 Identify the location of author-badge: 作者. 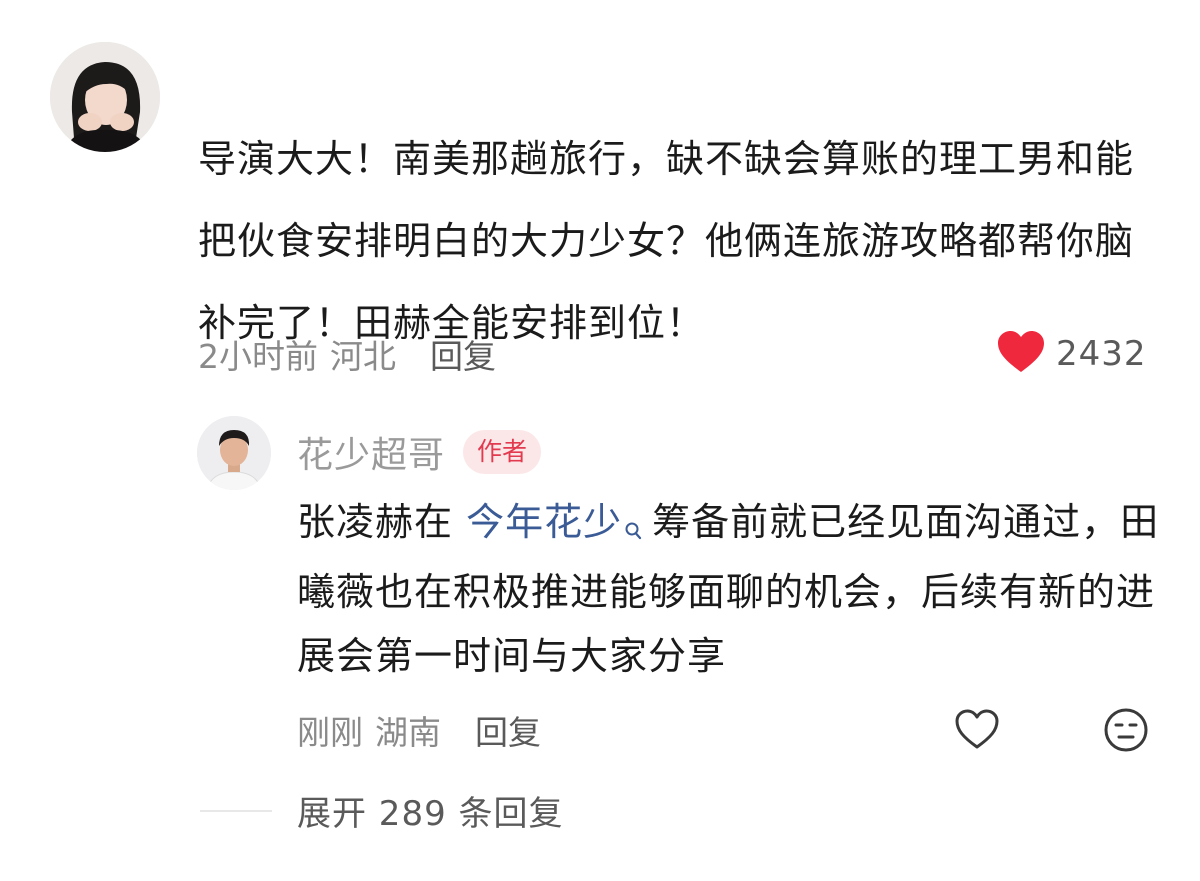
(502, 452).